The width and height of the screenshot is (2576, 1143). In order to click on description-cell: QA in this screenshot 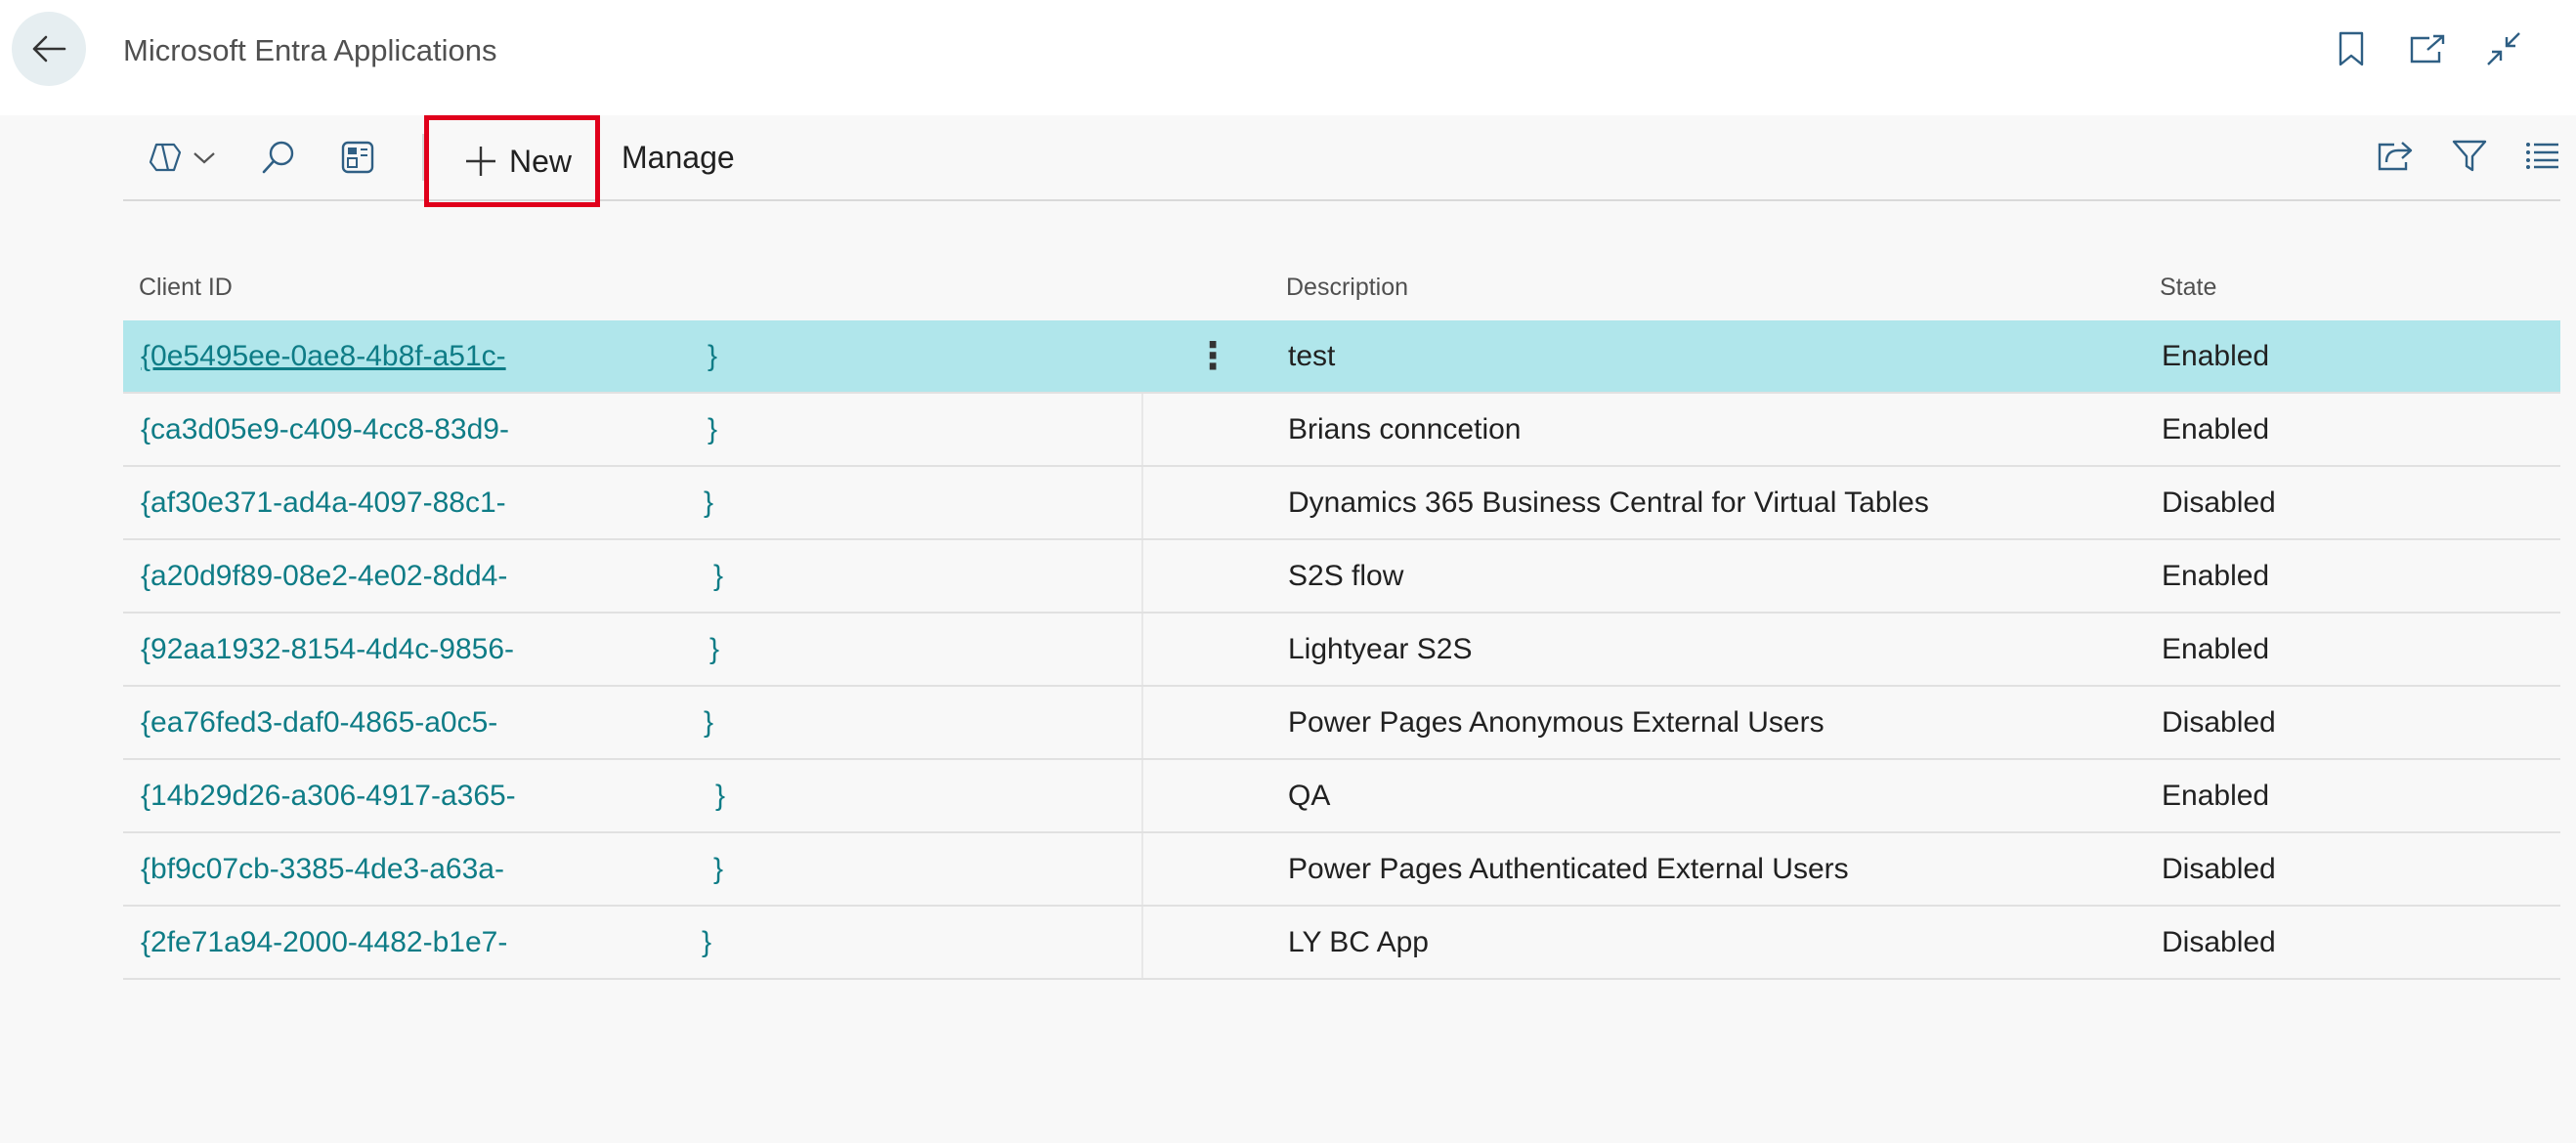, I will do `click(1310, 796)`.